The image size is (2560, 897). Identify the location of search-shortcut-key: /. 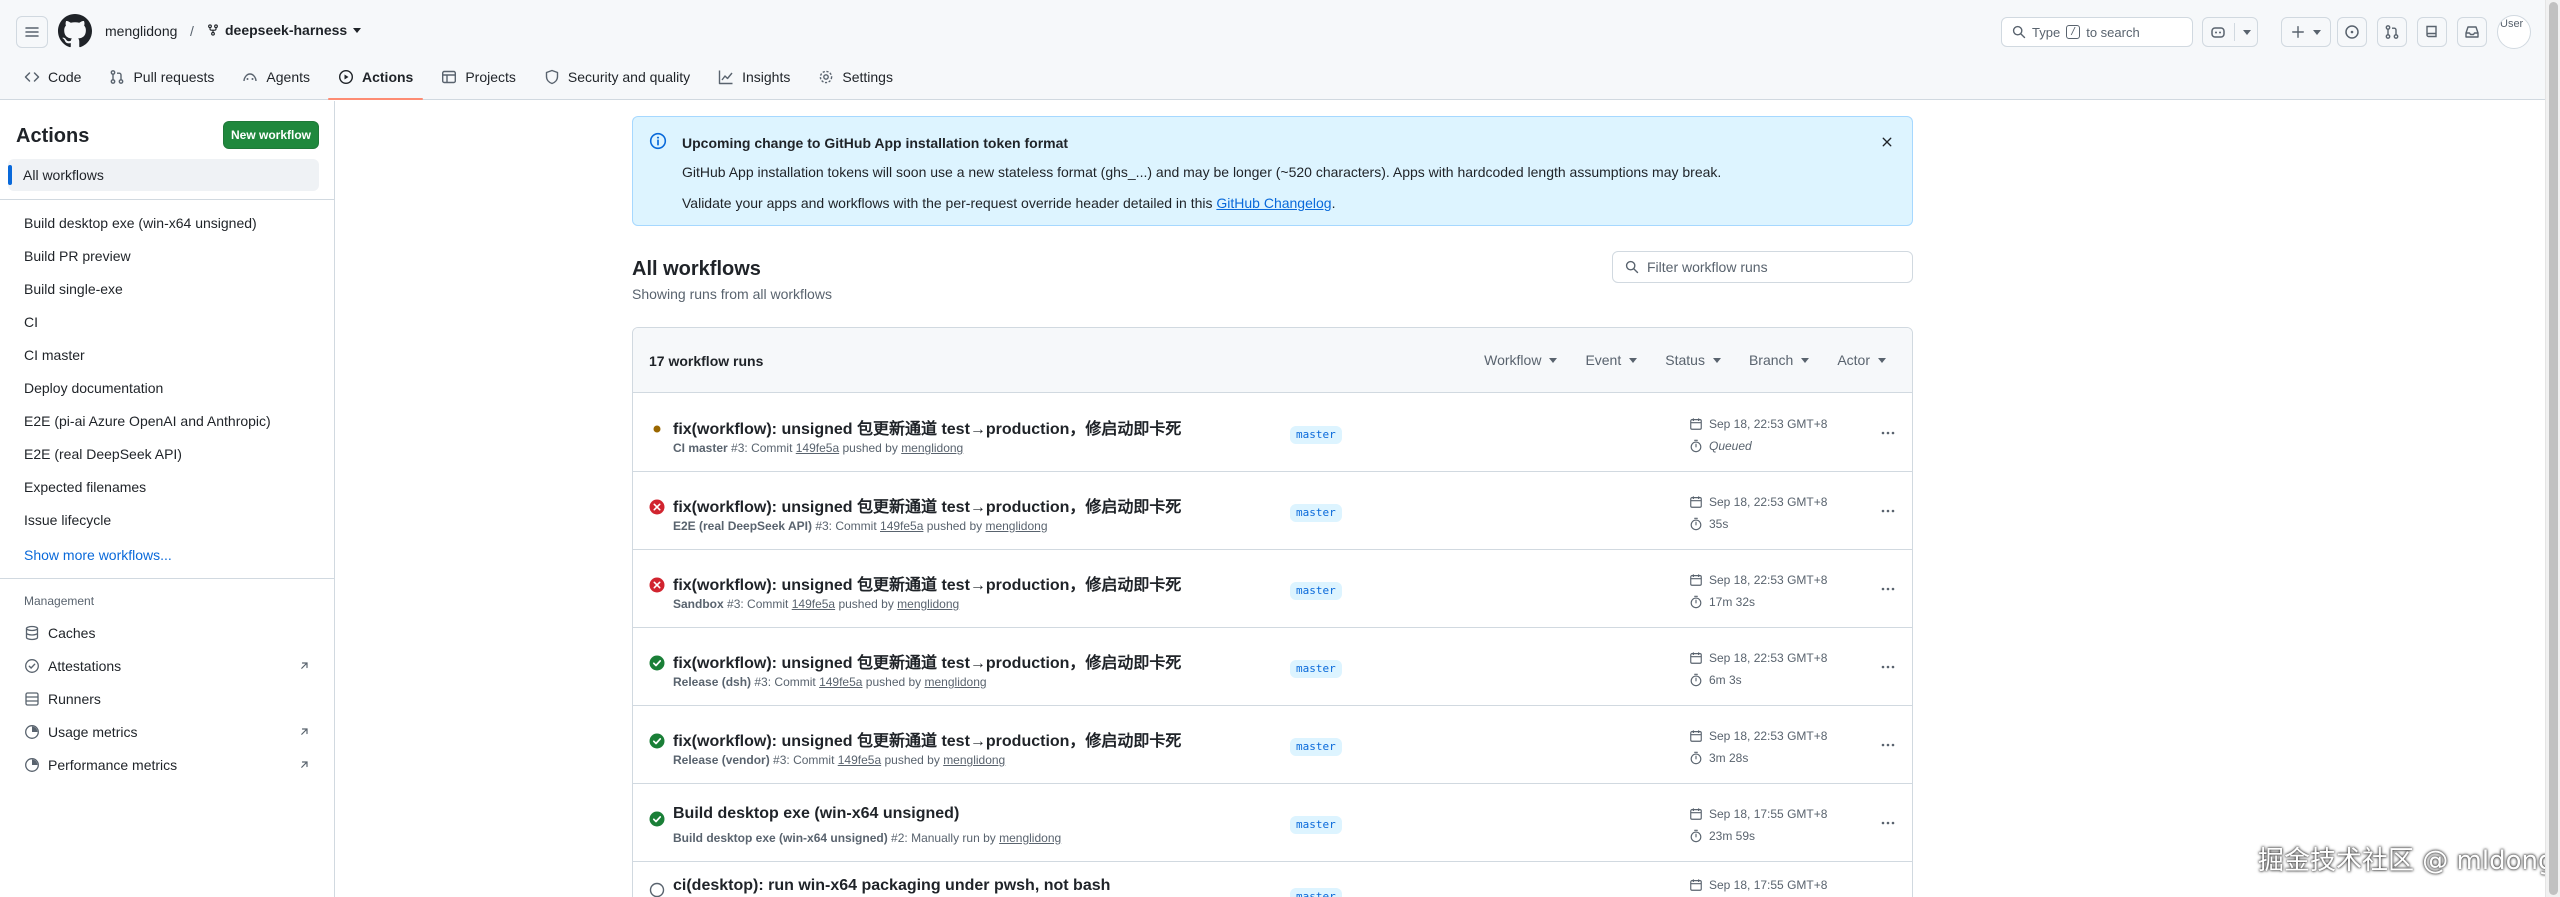
(2073, 32).